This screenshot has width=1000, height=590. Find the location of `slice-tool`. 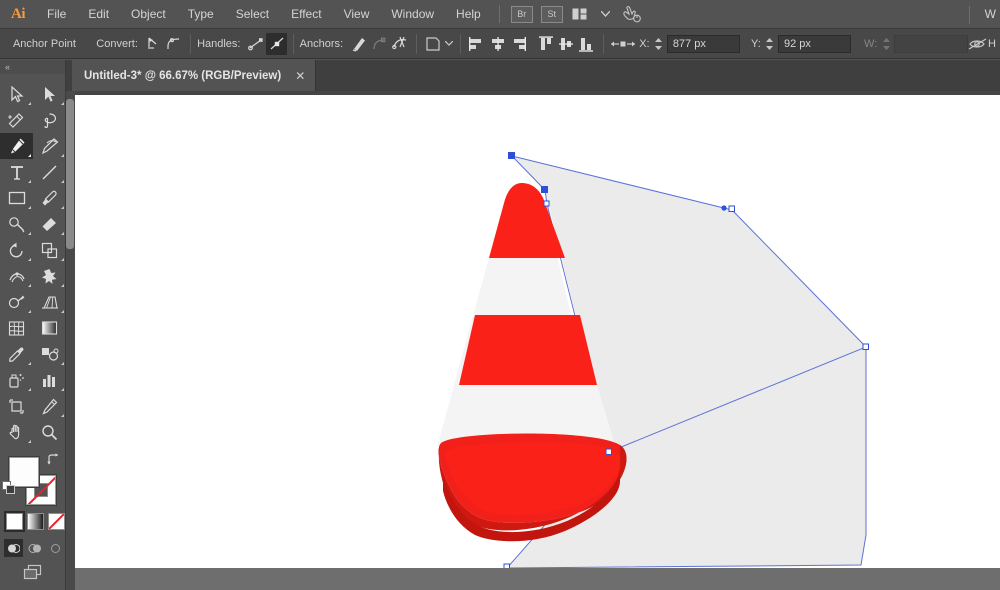

slice-tool is located at coordinates (49, 406).